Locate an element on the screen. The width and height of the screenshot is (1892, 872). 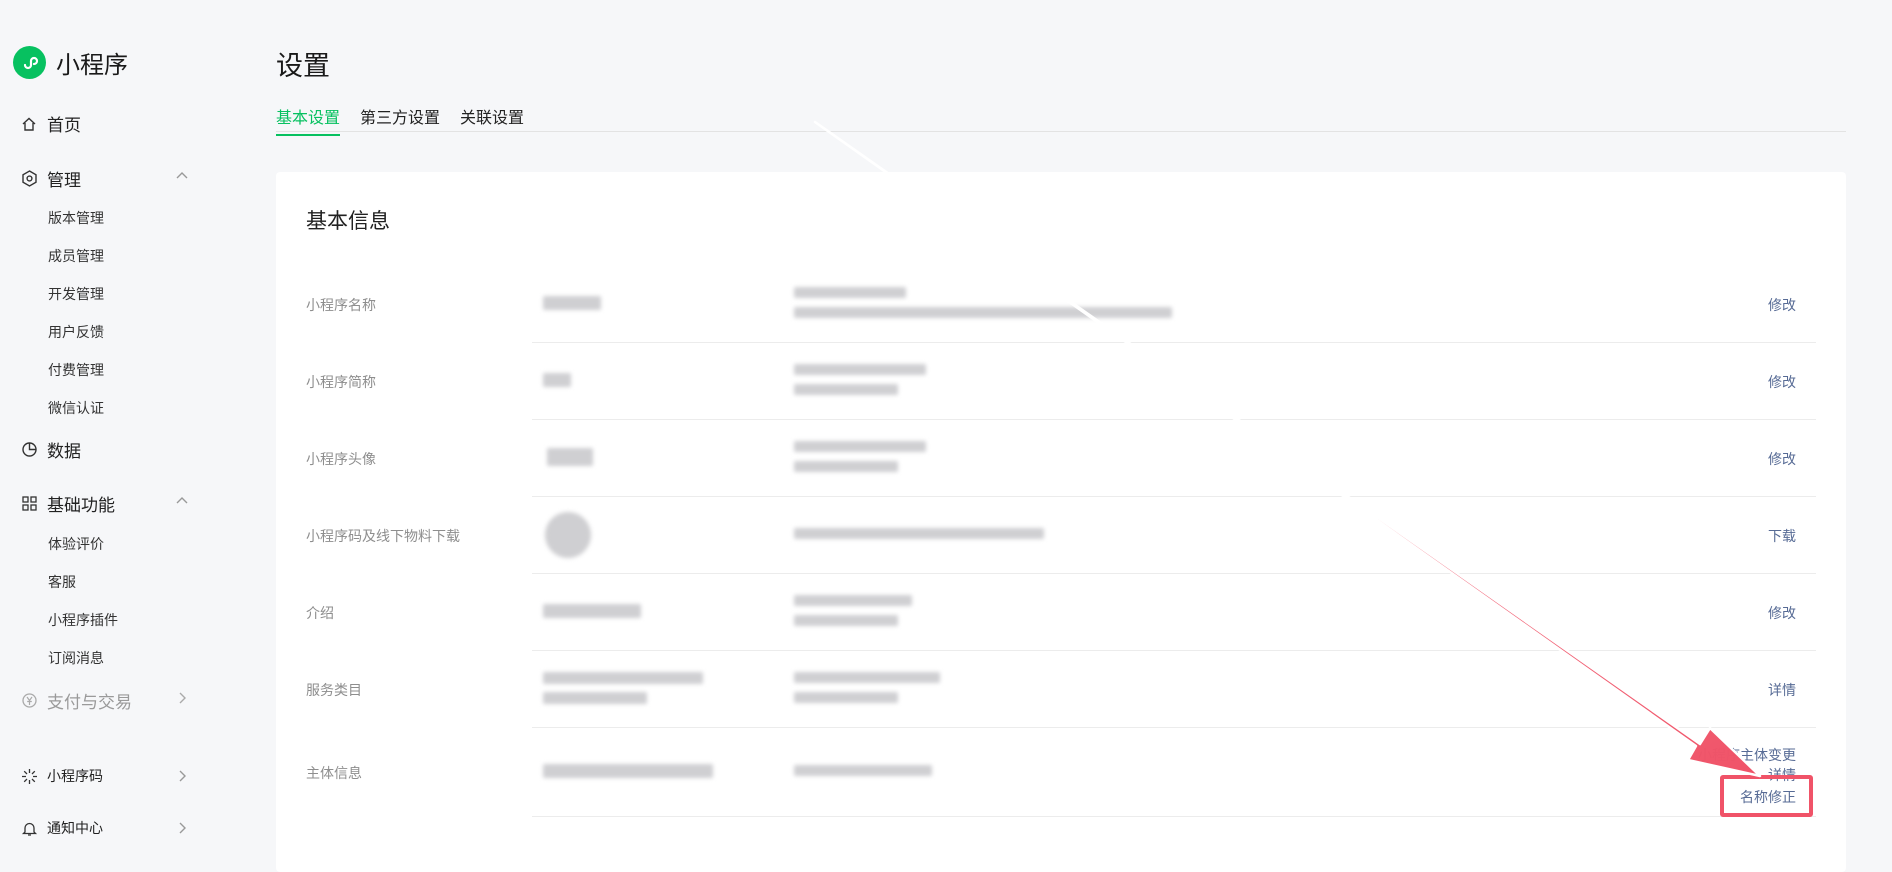
sidebar-item-feedback: 用户反馈 is located at coordinates (76, 332).